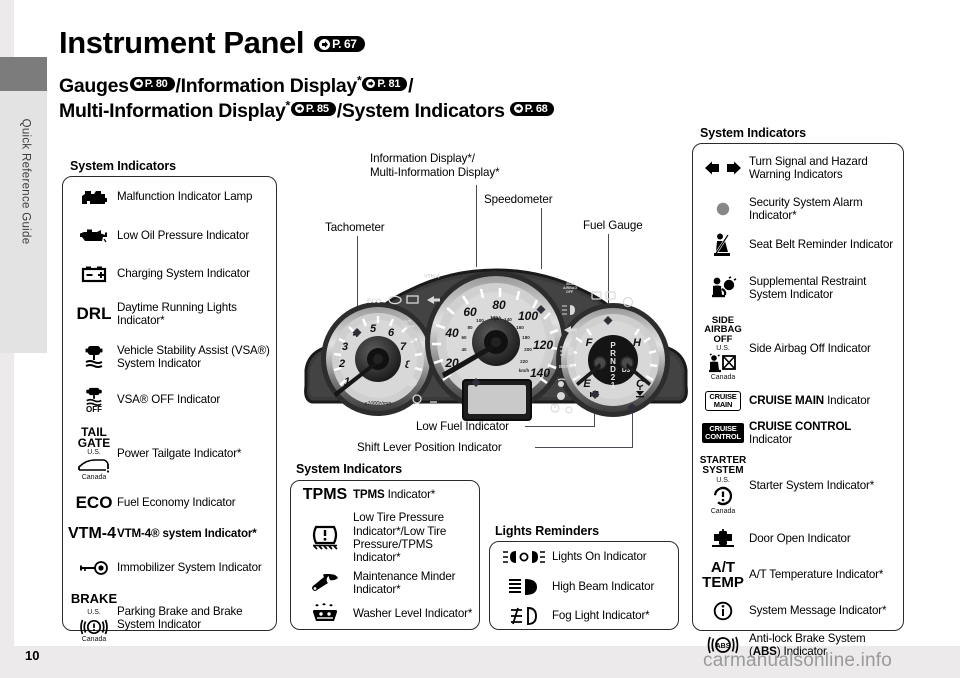 This screenshot has height=678, width=960. Describe the element at coordinates (723, 511) in the screenshot. I see `region-canada-label-4: Canada` at that location.